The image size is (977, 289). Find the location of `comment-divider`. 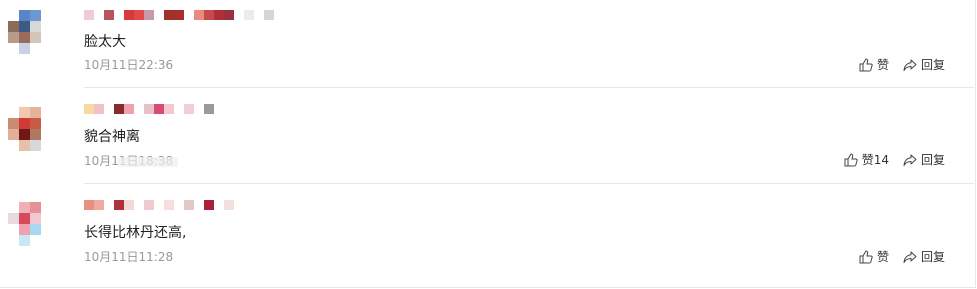

comment-divider is located at coordinates (529, 183).